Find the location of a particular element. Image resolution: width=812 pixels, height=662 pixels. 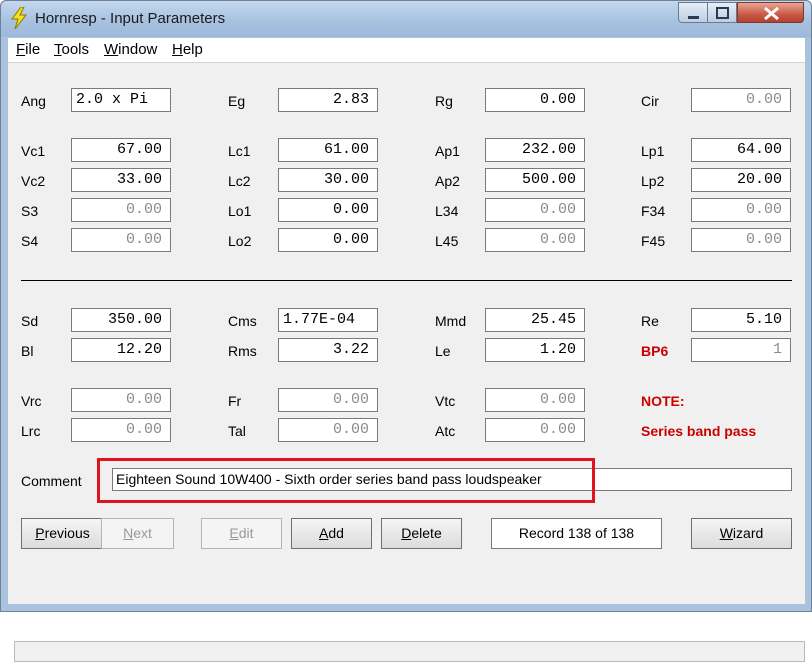

status-bar is located at coordinates (409, 651).